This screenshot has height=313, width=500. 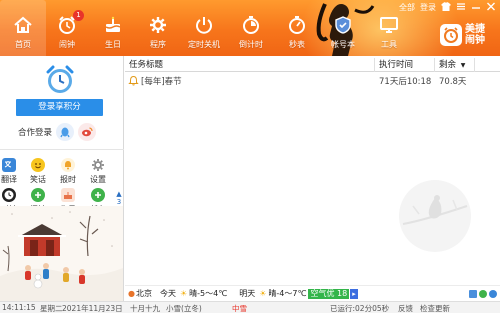 What do you see at coordinates (61, 253) in the screenshot?
I see `winter-scene-illustration` at bounding box center [61, 253].